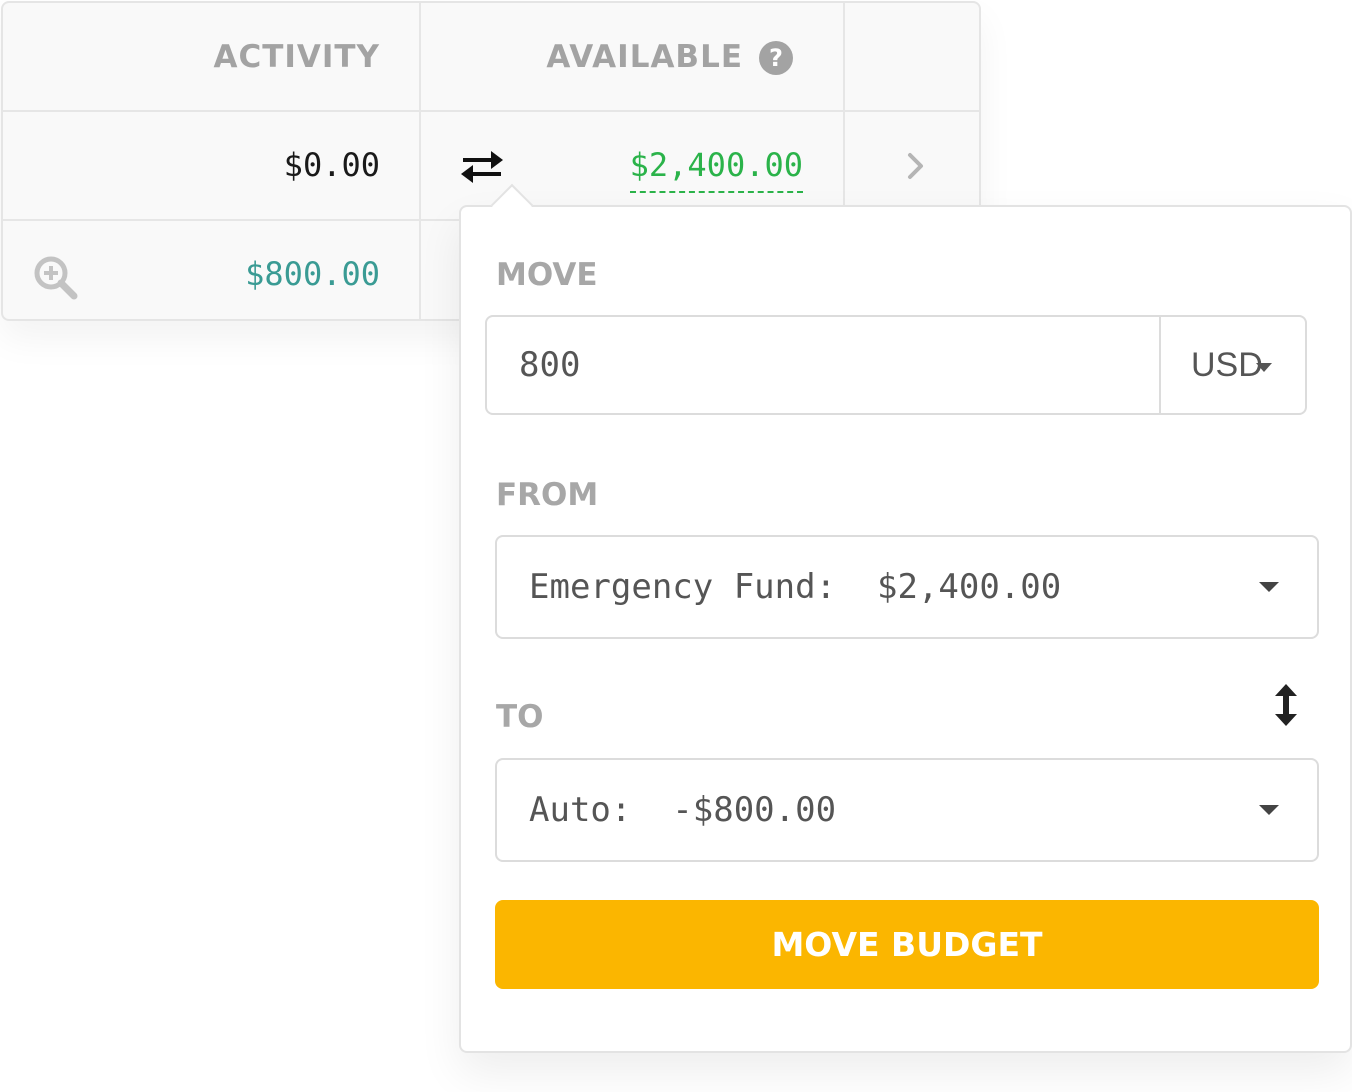  Describe the element at coordinates (56, 278) in the screenshot. I see `zoom-in-icon` at that location.